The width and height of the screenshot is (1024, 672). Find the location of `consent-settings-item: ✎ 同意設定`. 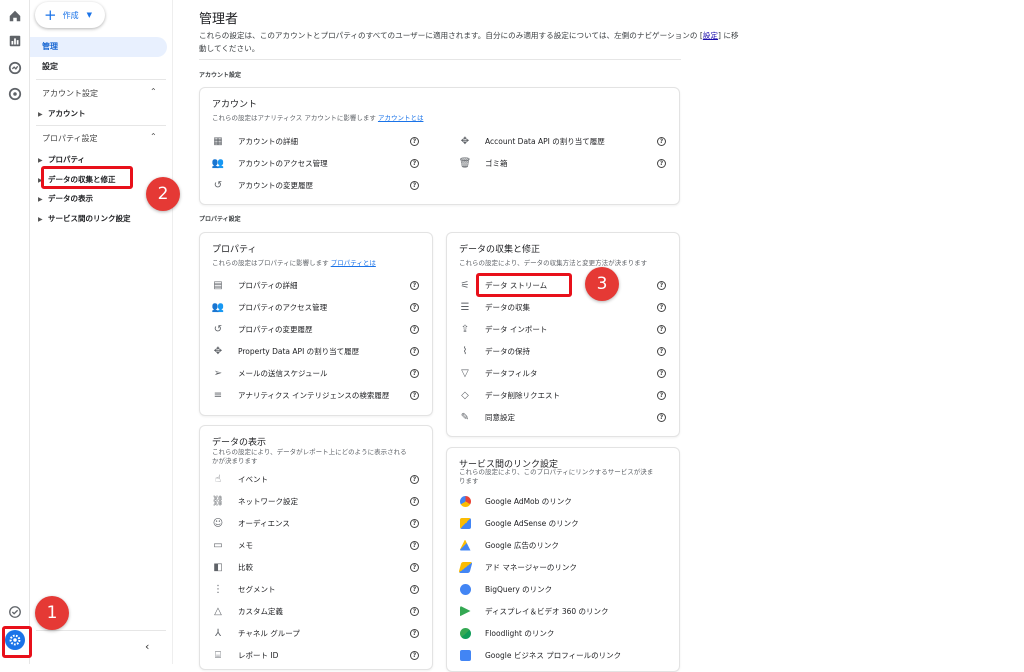

consent-settings-item: ✎ 同意設定 is located at coordinates (487, 417).